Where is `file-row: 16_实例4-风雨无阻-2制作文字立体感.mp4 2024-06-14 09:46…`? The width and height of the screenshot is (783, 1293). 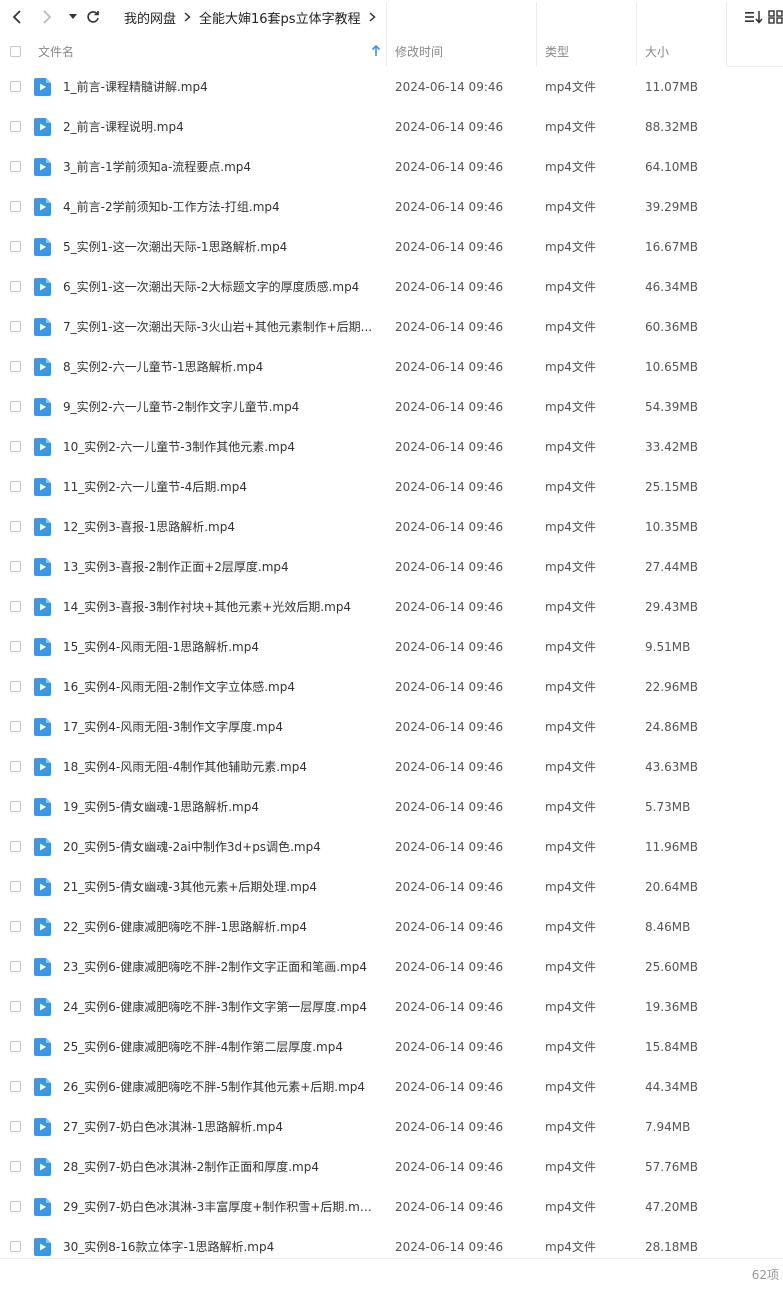
file-row: 16_实例4-风雨无阻-2制作文字立体感.mp4 2024-06-14 09:46… is located at coordinates (391, 687).